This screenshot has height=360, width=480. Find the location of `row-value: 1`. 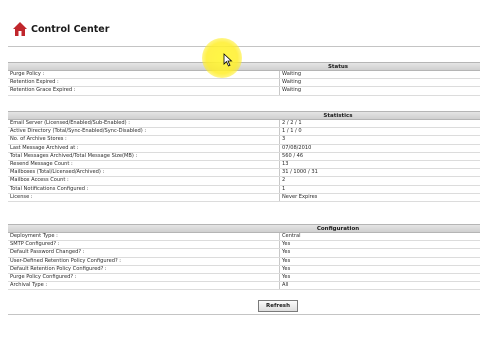

row-value: 1 is located at coordinates (284, 188).